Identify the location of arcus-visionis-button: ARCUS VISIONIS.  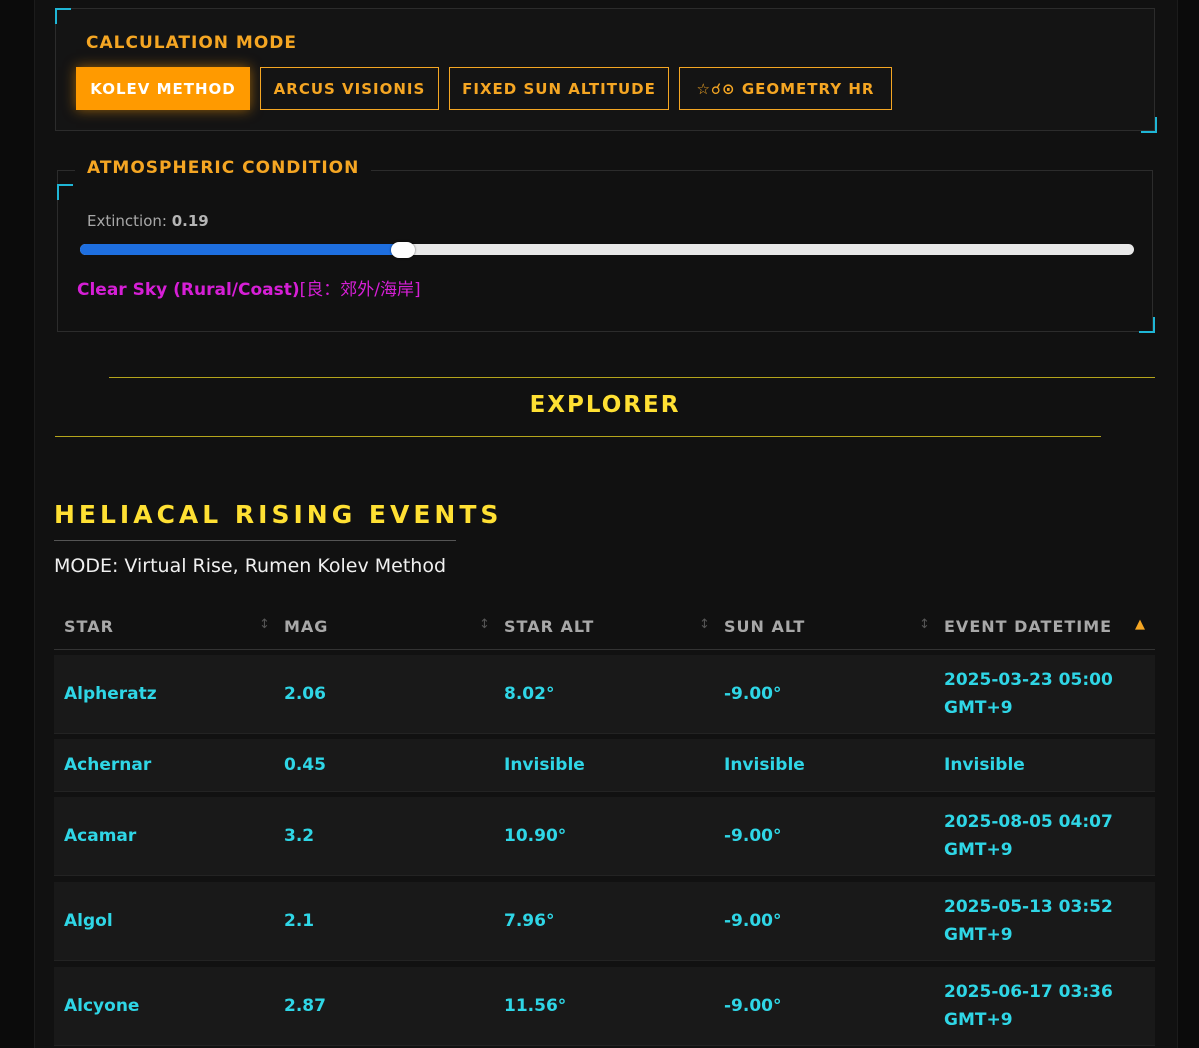
(349, 88).